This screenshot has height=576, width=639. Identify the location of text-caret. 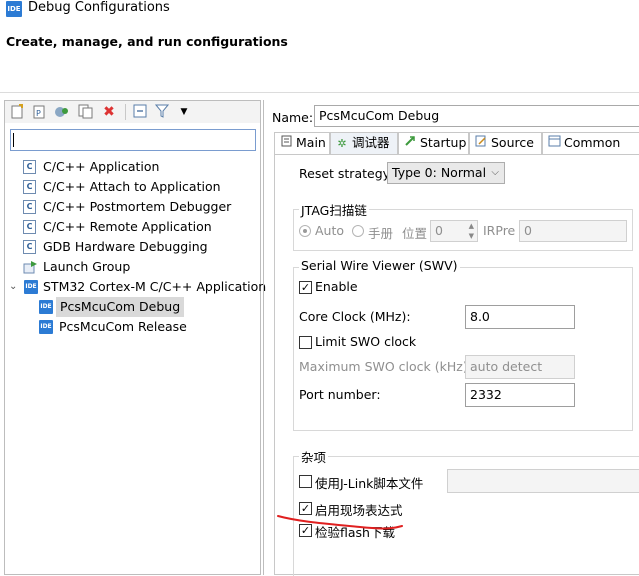
(13, 140).